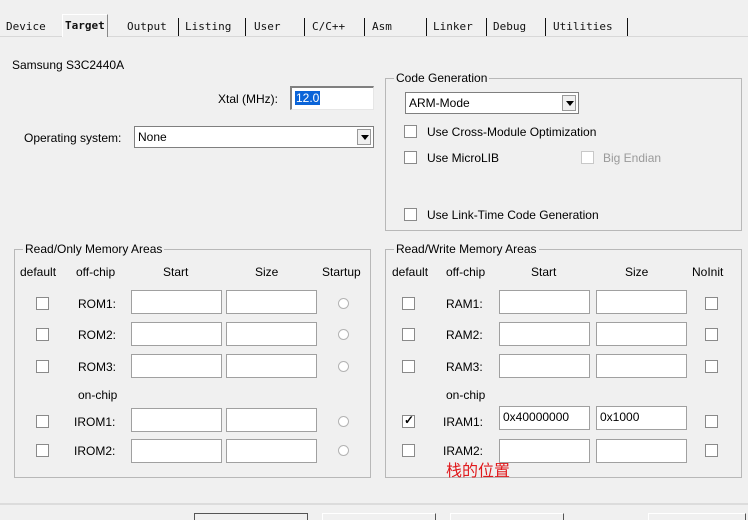  I want to click on ram2-size-input, so click(641, 334).